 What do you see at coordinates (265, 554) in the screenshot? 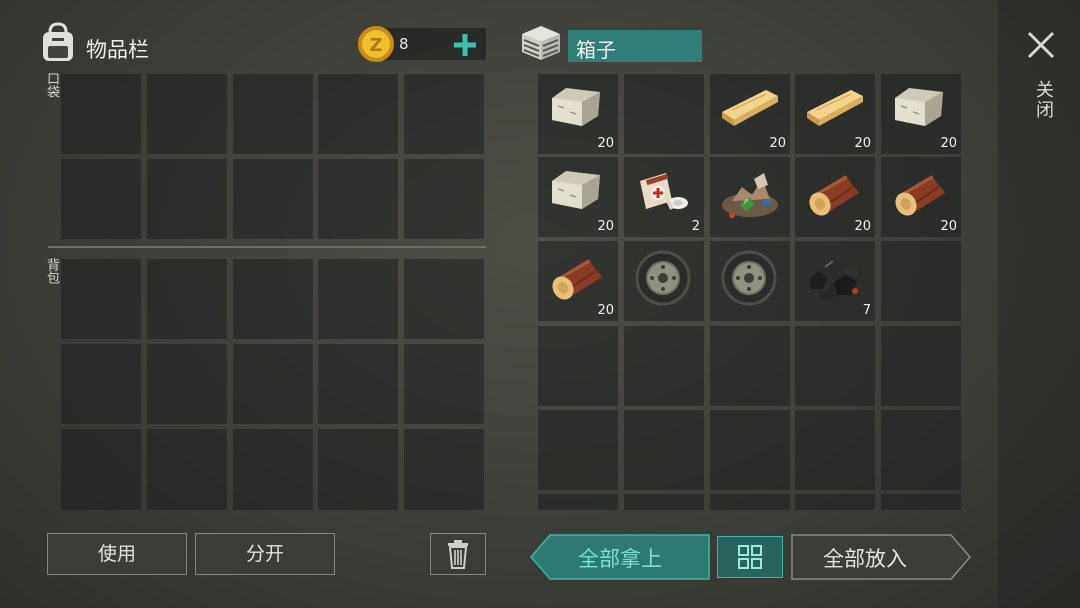
I see `split-button: 分开` at bounding box center [265, 554].